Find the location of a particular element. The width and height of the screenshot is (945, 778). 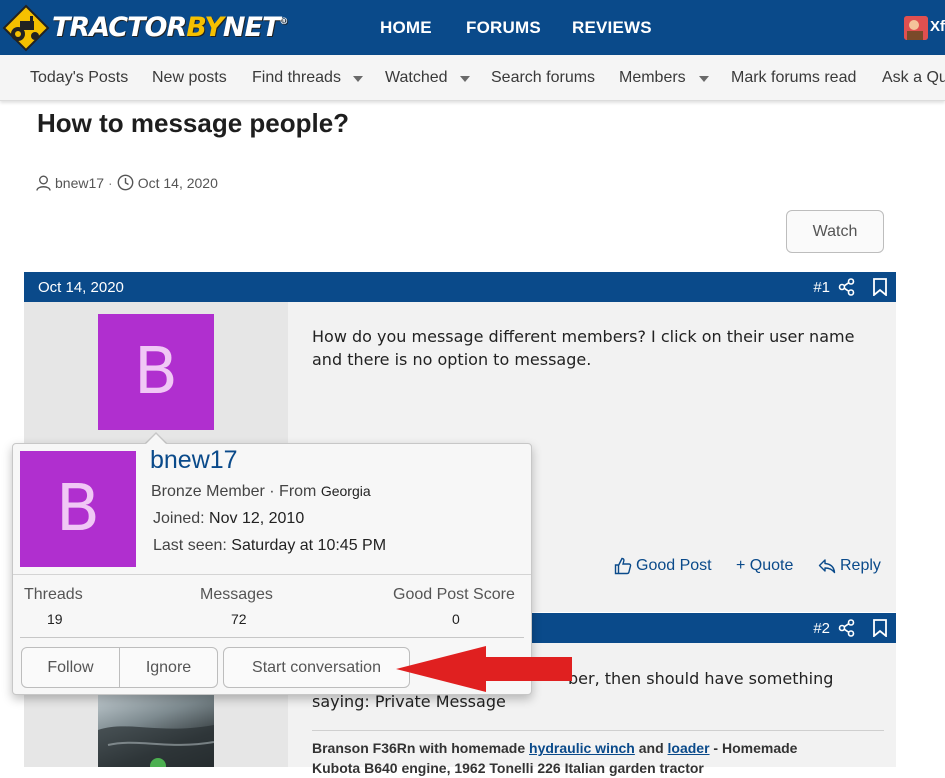

start-conversation-button: Start conversation is located at coordinates (316, 667).